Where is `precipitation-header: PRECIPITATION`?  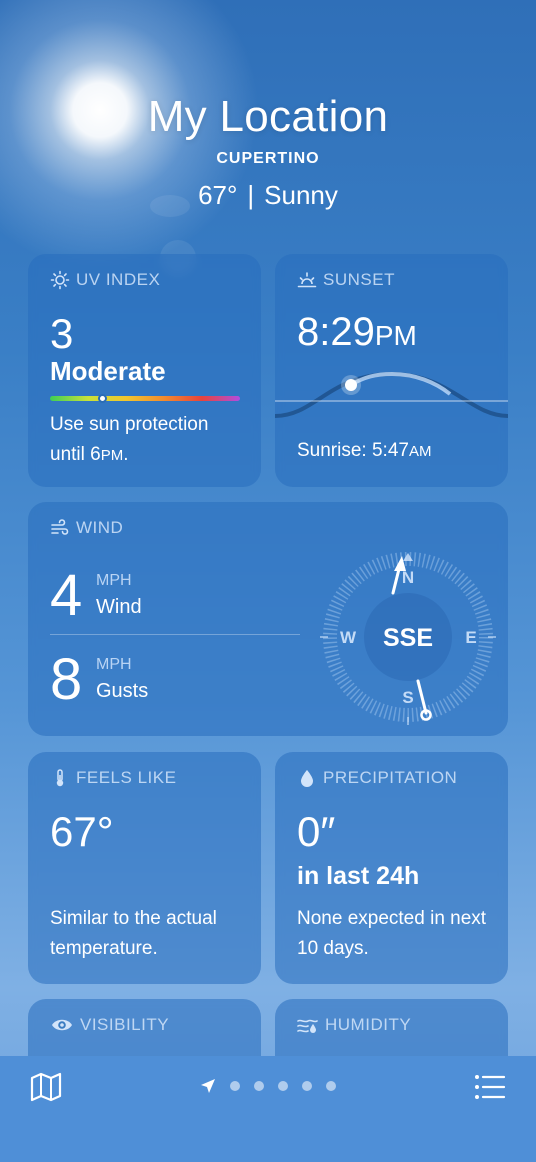
precipitation-header: PRECIPITATION is located at coordinates (377, 778).